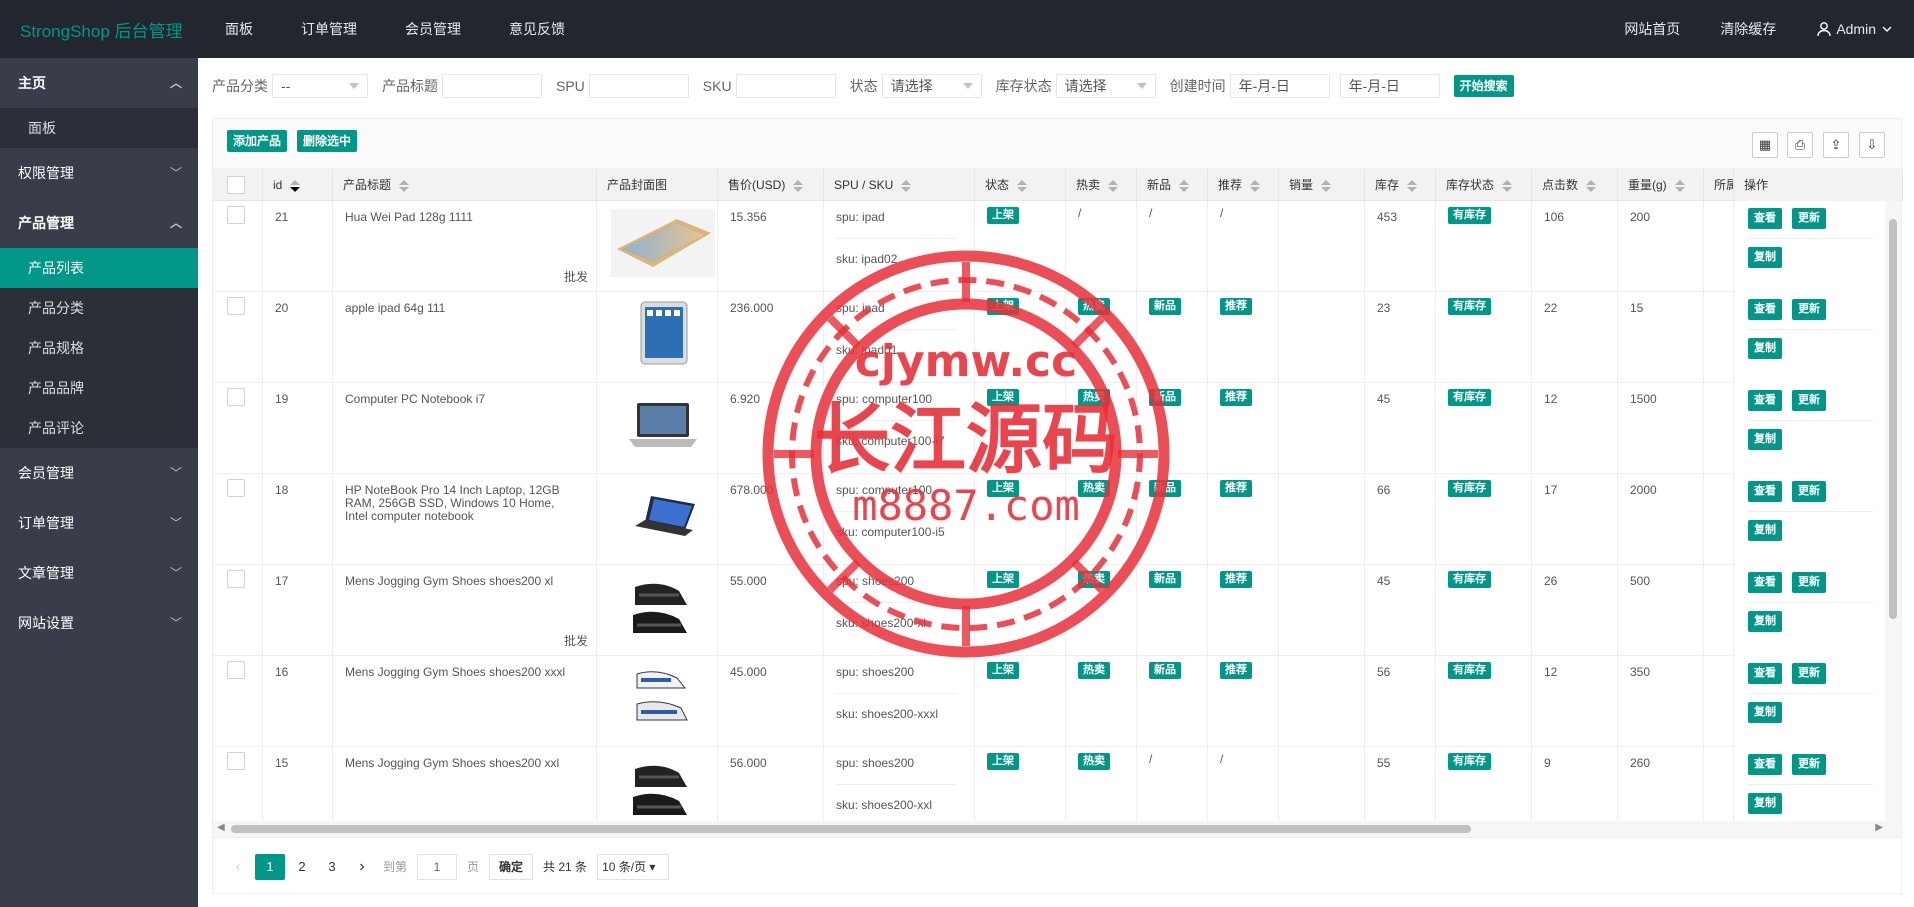  I want to click on topnav-members: 会员管理, so click(433, 29).